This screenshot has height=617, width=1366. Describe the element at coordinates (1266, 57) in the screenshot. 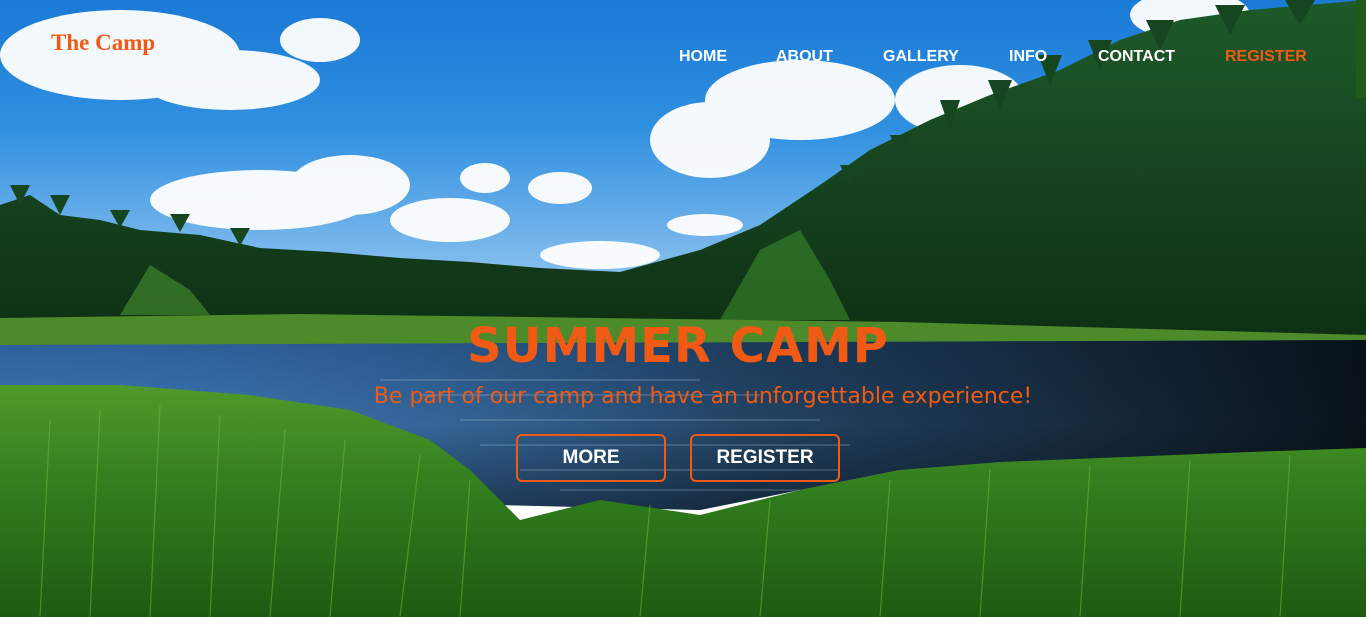

I see `nav-register: REGISTER` at that location.